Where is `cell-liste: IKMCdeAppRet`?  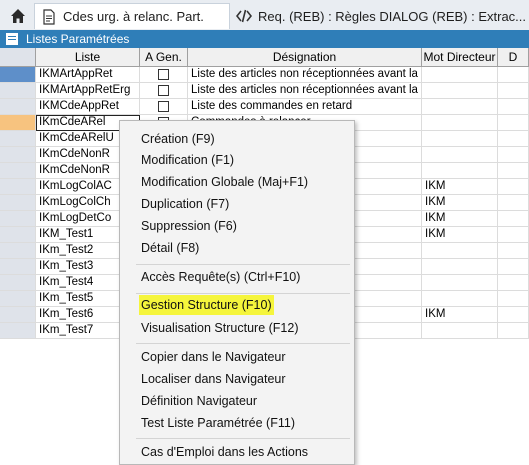 cell-liste: IKMCdeAppRet is located at coordinates (88, 107).